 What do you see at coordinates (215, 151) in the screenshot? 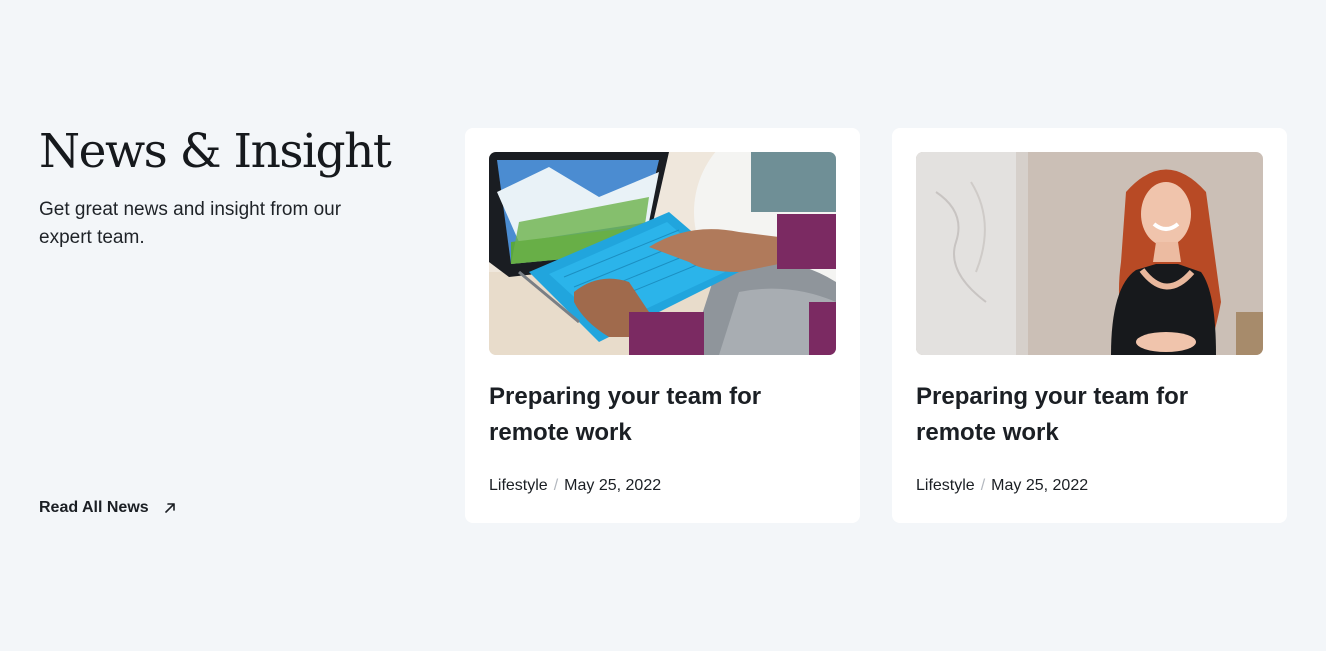
I see `section-title: News & Insight` at bounding box center [215, 151].